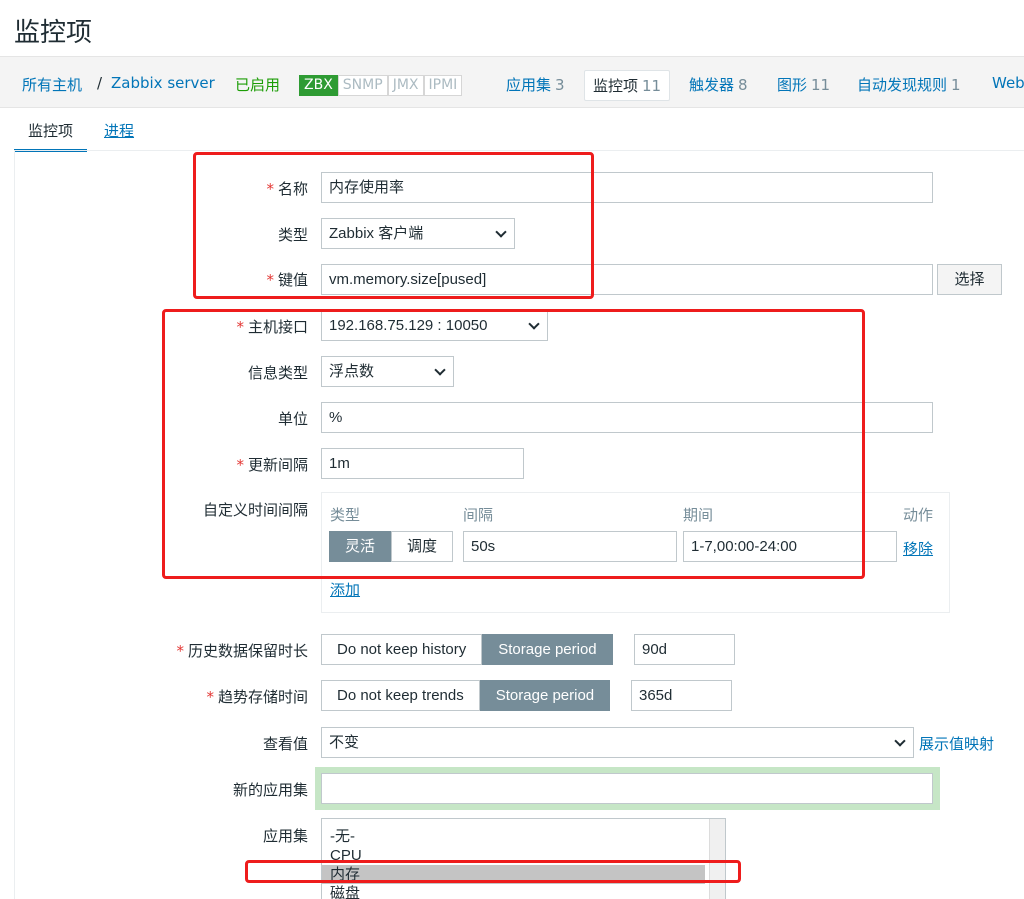  I want to click on history-mode-toggle: Do not keep history Storage period, so click(467, 649).